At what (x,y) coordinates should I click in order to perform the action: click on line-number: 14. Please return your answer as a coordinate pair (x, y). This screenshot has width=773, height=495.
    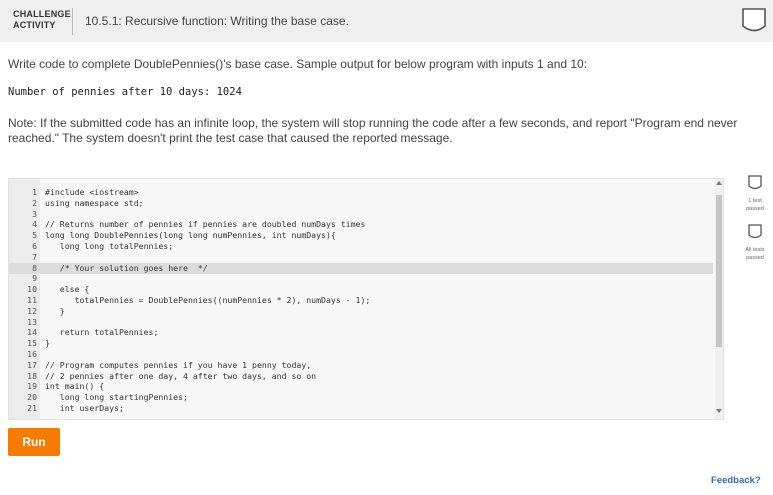
    Looking at the image, I should click on (32, 332).